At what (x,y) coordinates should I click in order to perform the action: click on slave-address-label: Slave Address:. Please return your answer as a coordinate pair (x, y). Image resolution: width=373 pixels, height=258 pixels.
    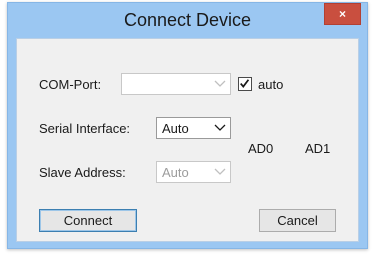
    Looking at the image, I should click on (82, 172).